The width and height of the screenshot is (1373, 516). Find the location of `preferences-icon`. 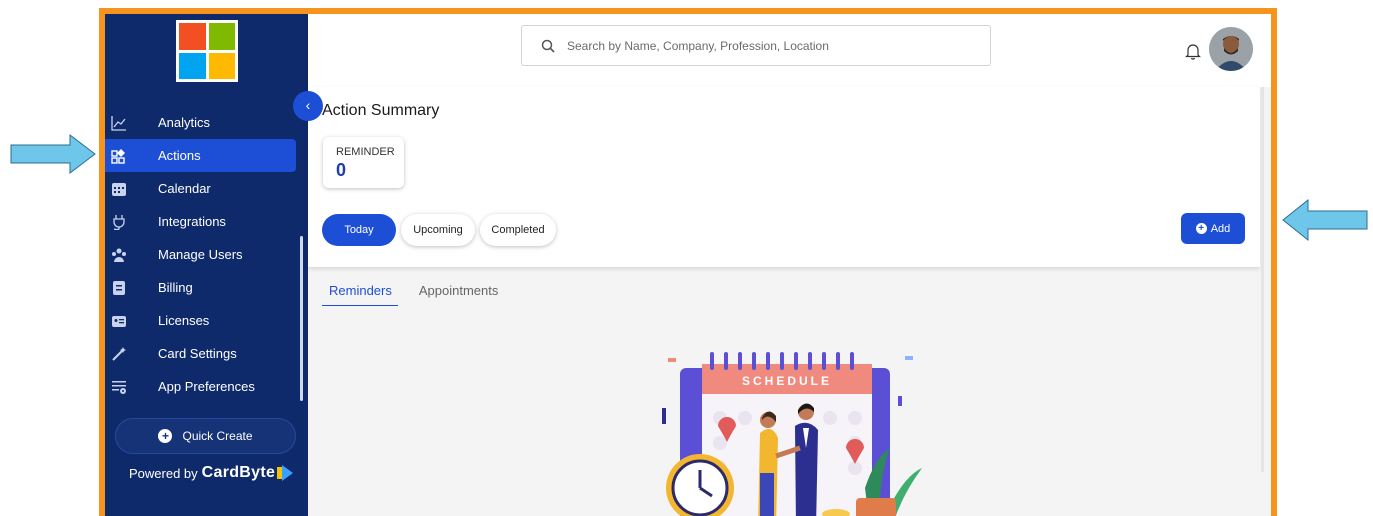

preferences-icon is located at coordinates (119, 387).